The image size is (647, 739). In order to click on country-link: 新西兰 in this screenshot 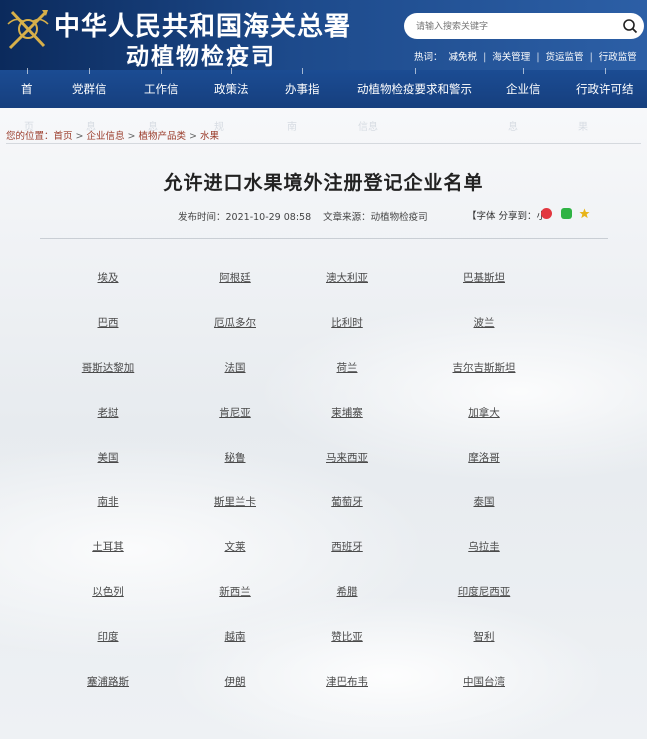, I will do `click(235, 591)`.